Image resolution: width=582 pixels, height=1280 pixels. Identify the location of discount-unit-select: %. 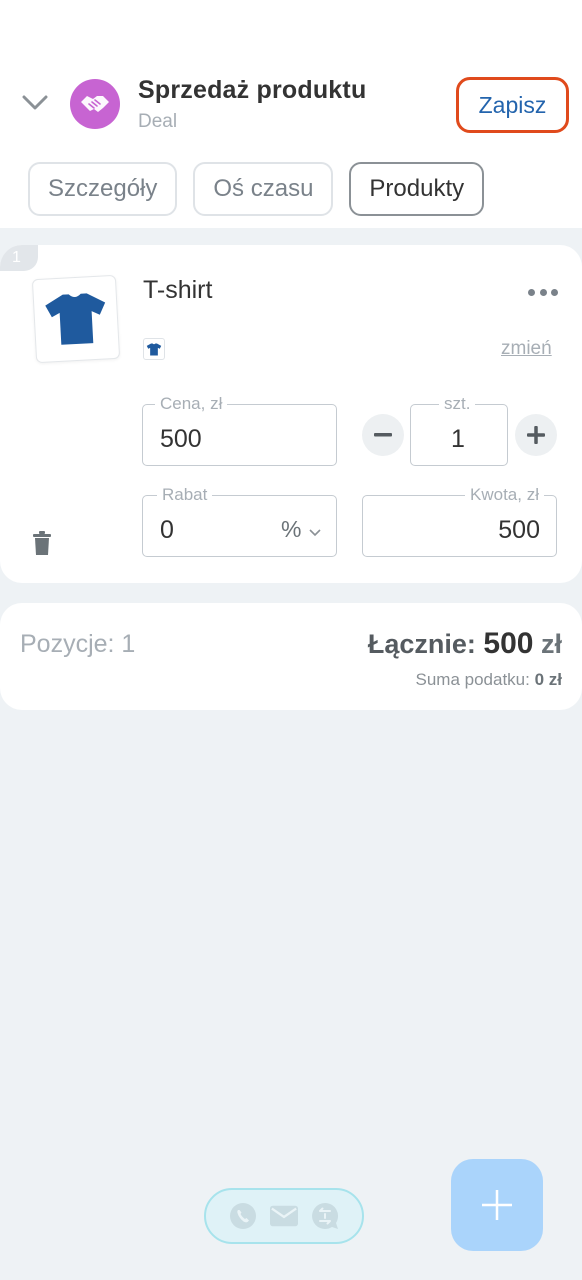
(291, 529).